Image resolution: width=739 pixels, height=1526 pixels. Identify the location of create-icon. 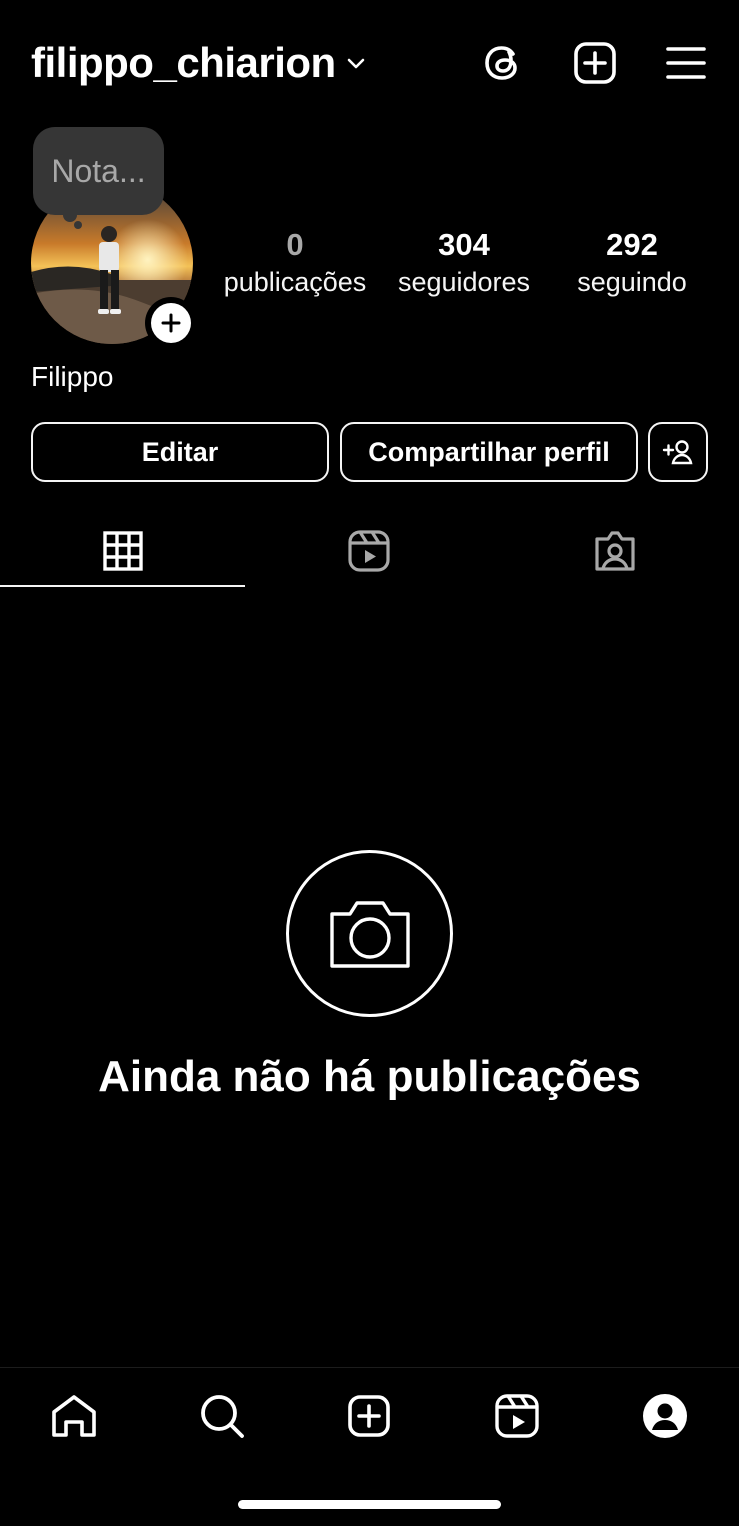
(595, 63).